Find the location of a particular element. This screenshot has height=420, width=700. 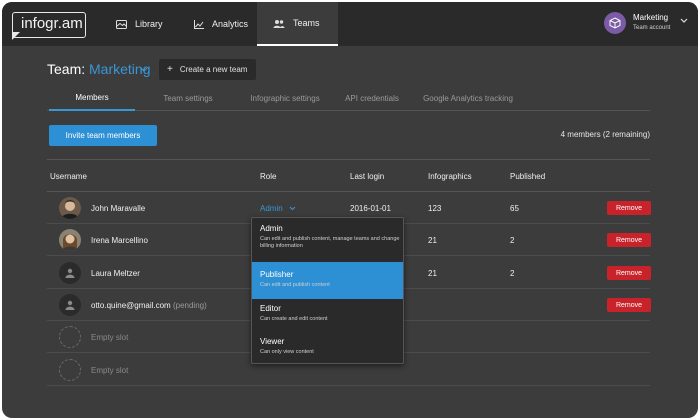

user-email: otto.quine@gmail.com (pending) is located at coordinates (149, 305).